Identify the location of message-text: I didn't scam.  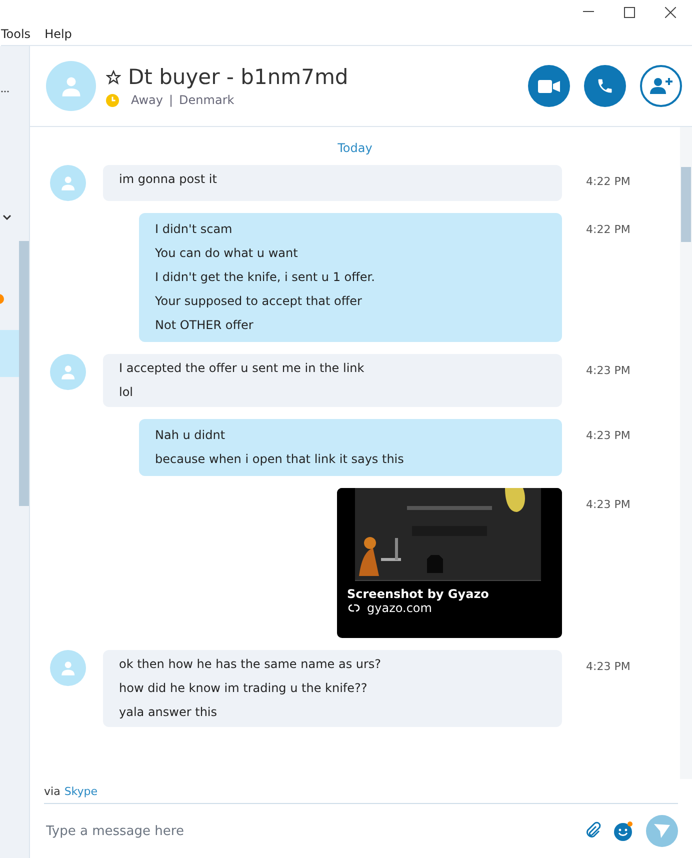
(194, 229).